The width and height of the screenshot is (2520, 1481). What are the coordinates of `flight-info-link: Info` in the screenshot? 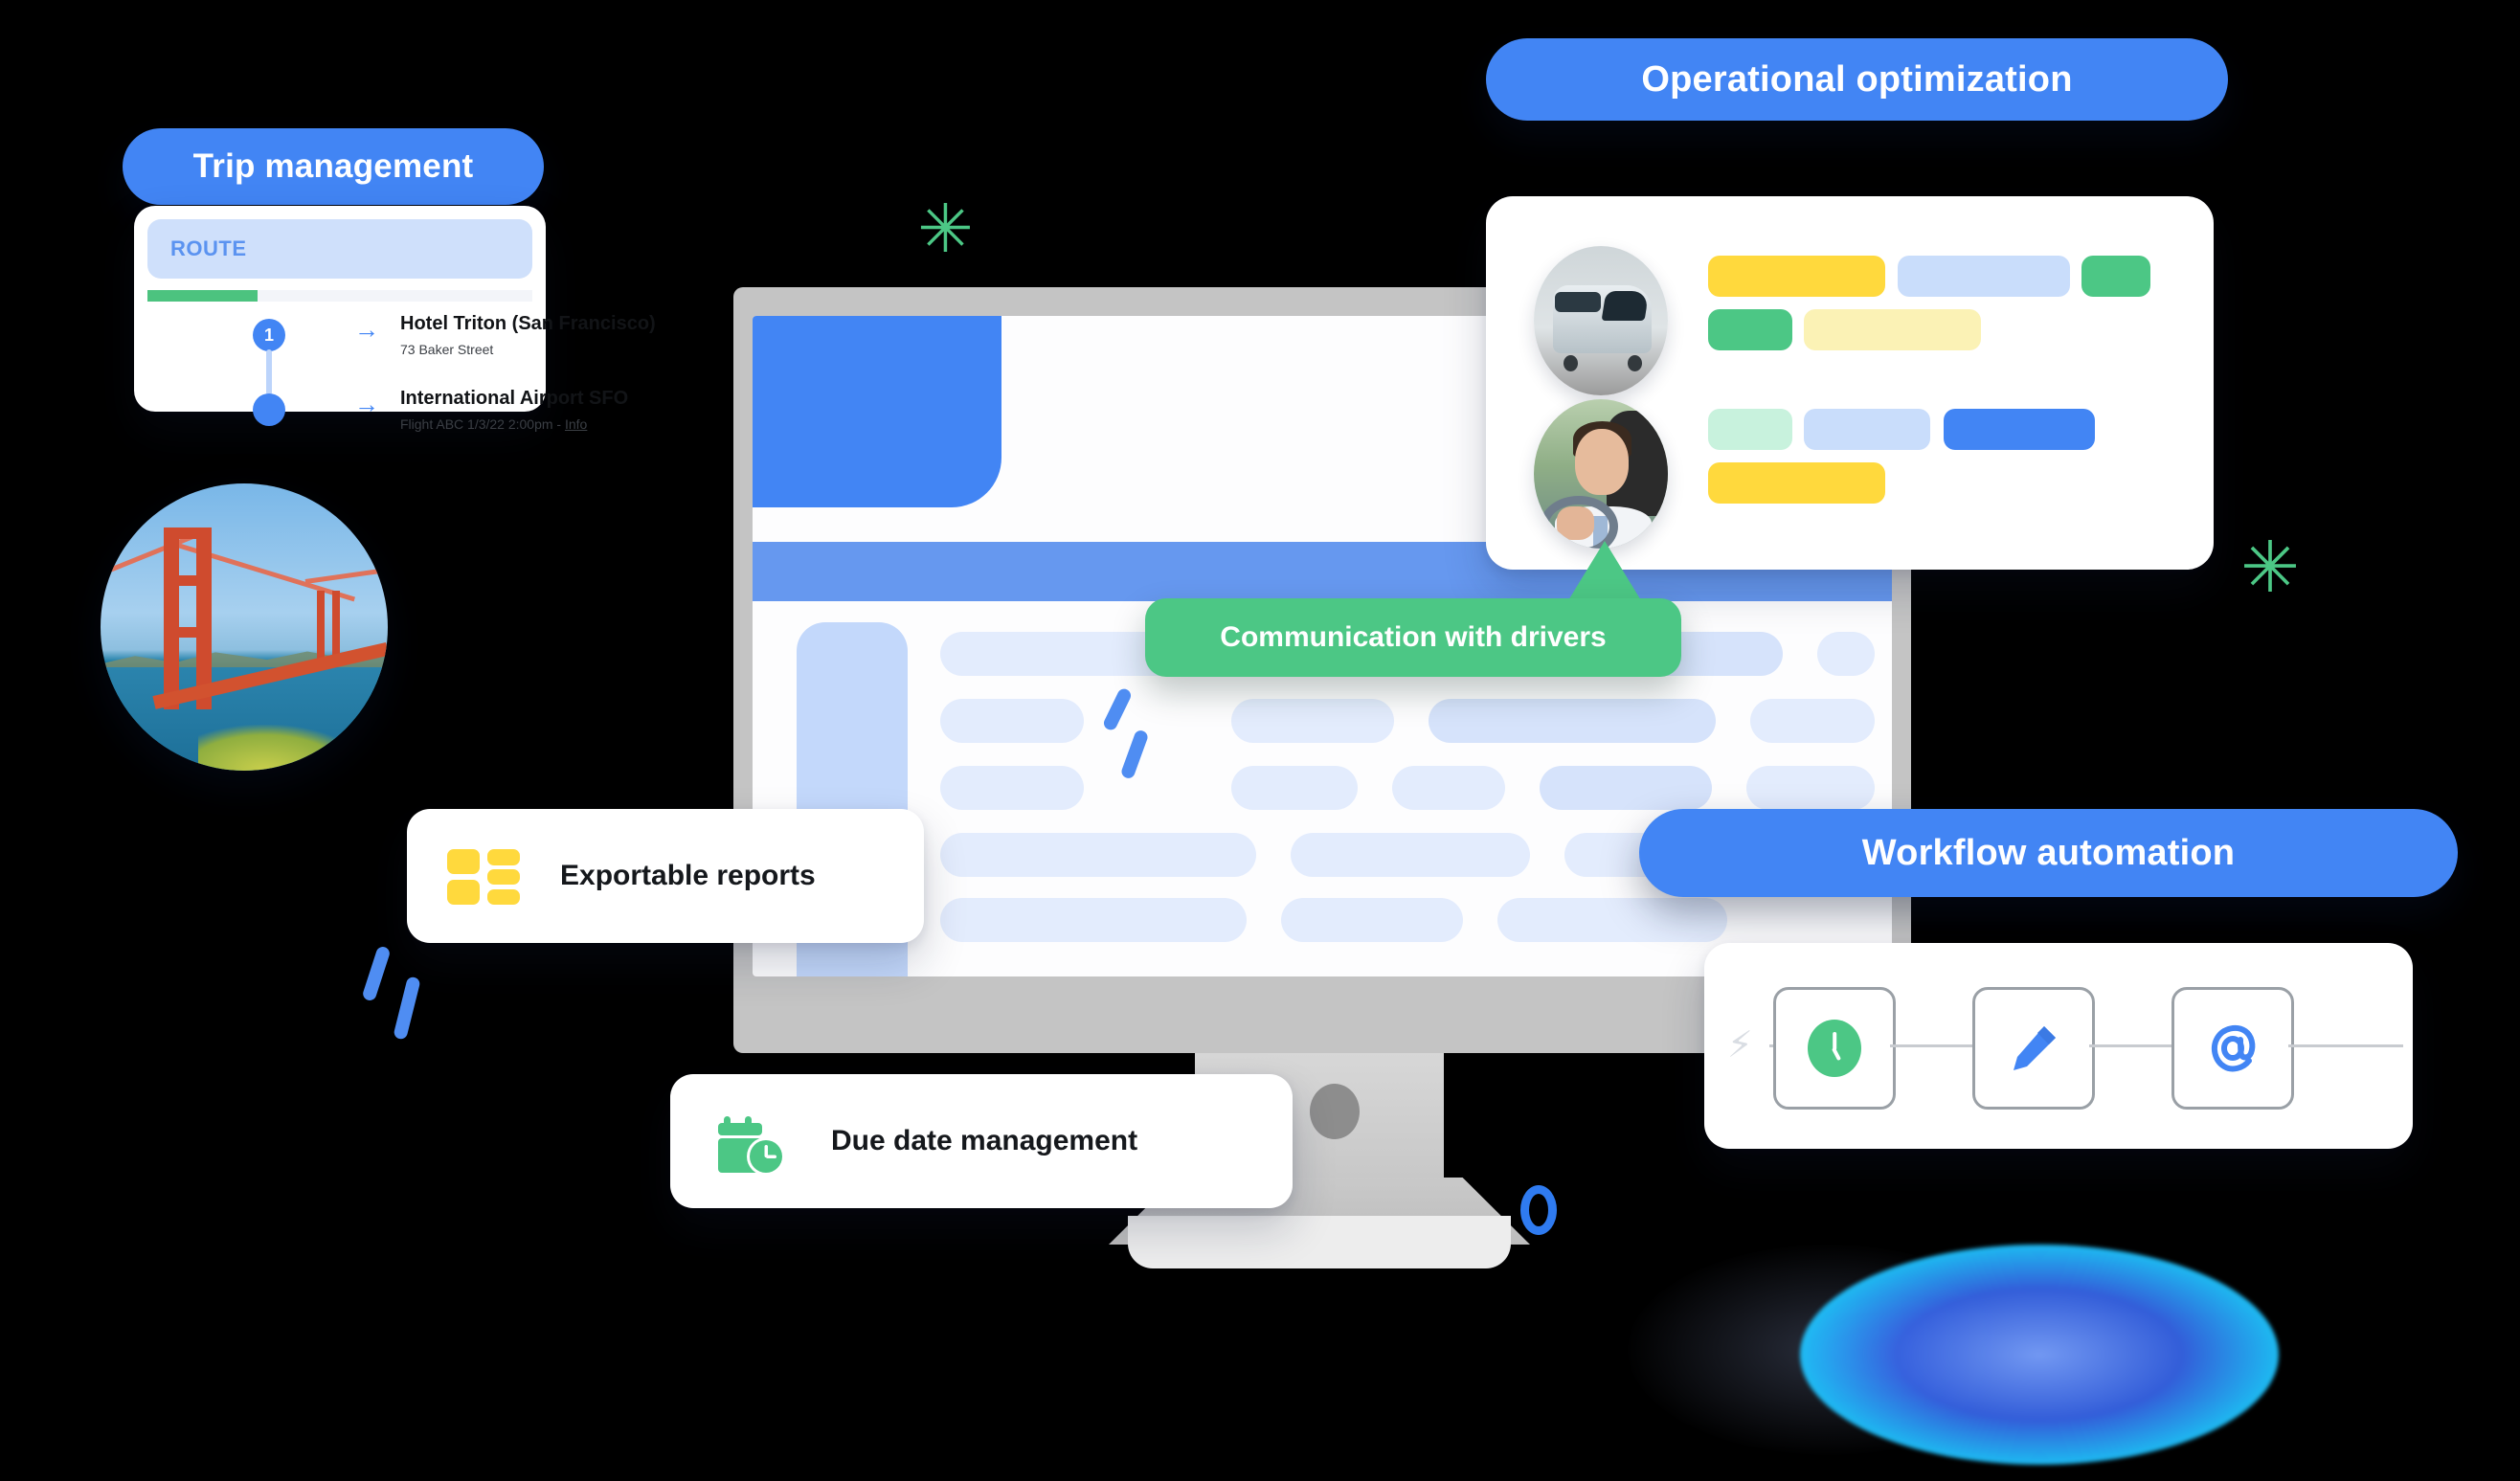 It's located at (576, 424).